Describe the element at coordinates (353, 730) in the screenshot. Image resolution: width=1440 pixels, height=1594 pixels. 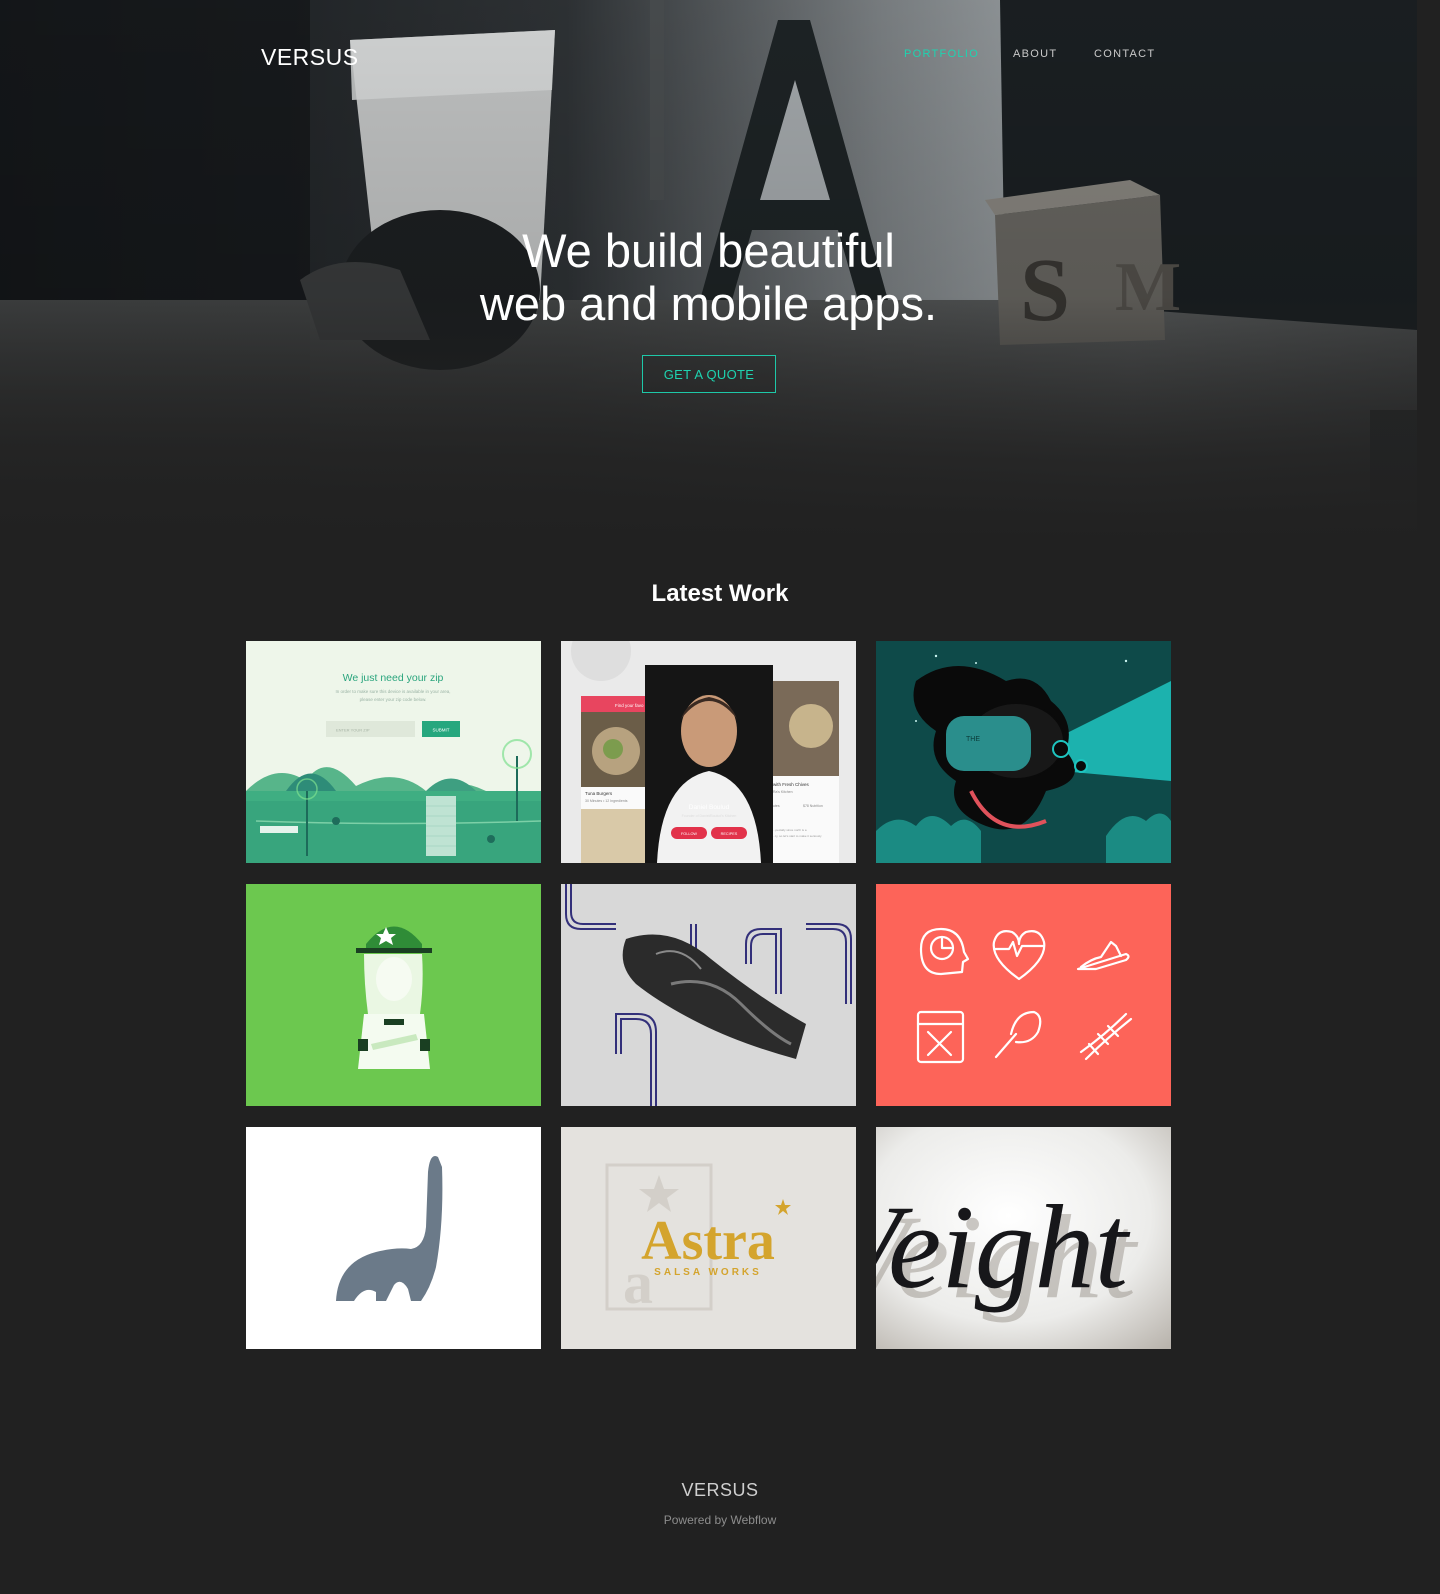
I see `zip-placeholder: ENTER YOUR ZIP` at that location.